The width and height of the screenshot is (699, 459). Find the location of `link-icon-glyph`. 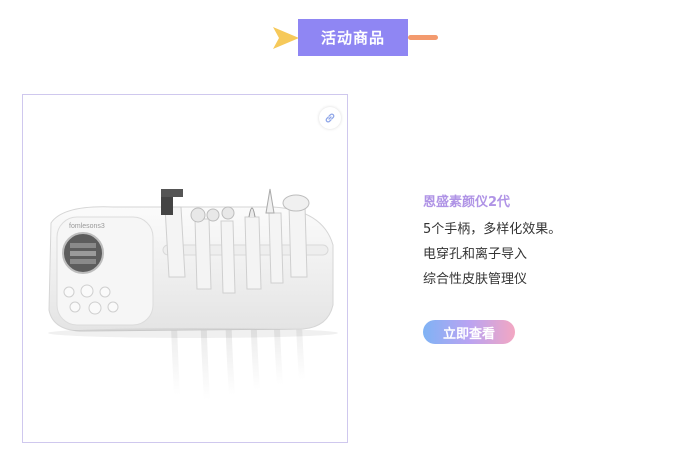

link-icon-glyph is located at coordinates (330, 118).